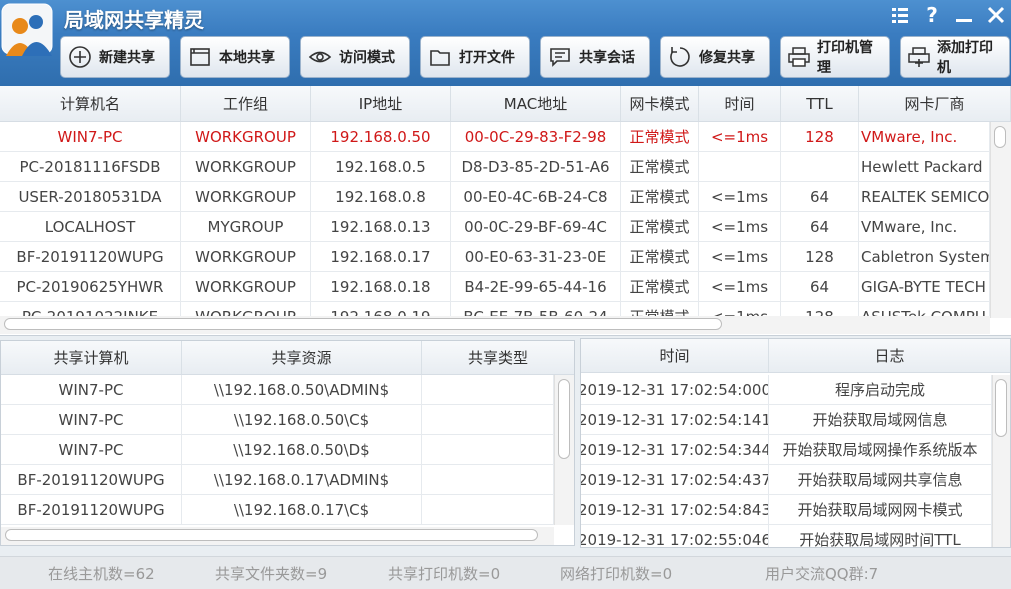 The image size is (1011, 589). I want to click on table-row: WIN7-PC \\192.168.0.50\D$, so click(277, 450).